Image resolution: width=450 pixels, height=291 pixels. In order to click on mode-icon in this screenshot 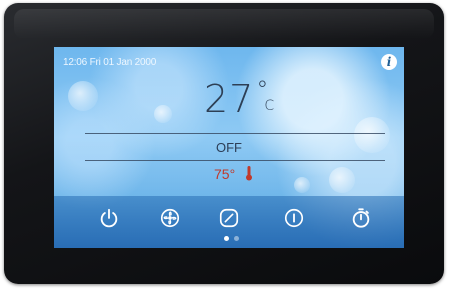, I will do `click(229, 218)`.